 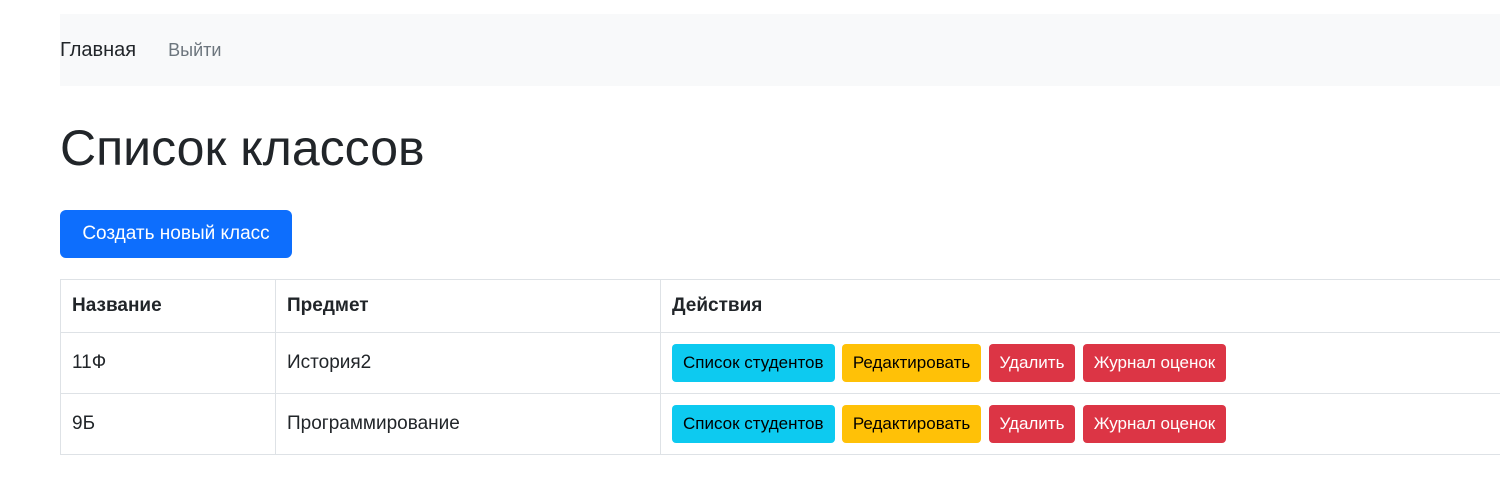 What do you see at coordinates (98, 50) in the screenshot?
I see `nav-home-link: Главная` at bounding box center [98, 50].